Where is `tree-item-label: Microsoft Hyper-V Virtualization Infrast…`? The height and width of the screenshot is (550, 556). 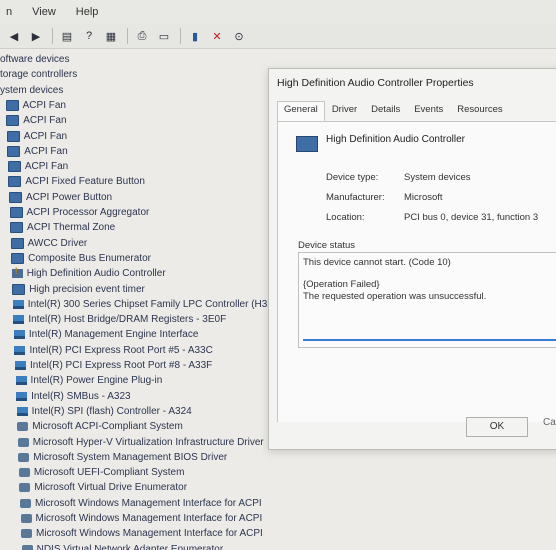
tree-item-label: Microsoft Hyper-V Virtualization Infrast… is located at coordinates (148, 442).